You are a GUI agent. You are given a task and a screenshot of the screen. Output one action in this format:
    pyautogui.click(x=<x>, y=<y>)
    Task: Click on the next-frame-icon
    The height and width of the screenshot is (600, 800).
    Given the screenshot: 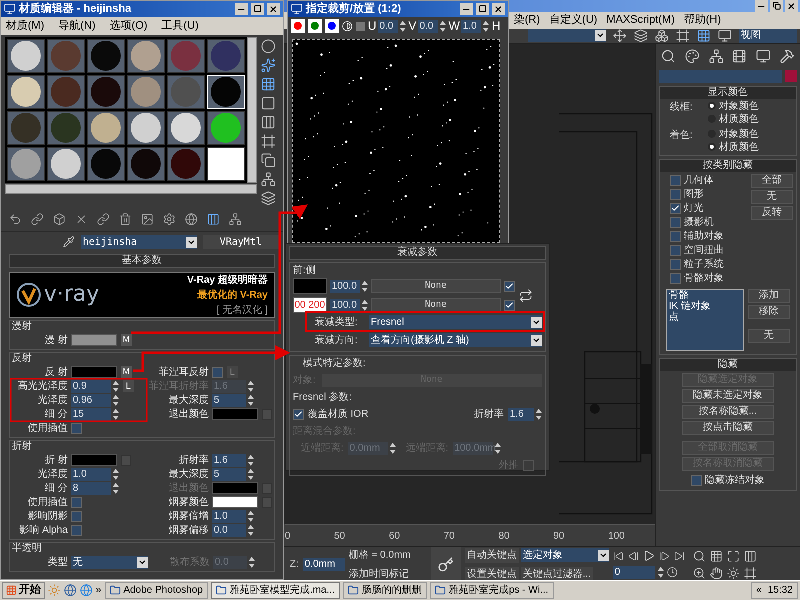 What is the action you would take?
    pyautogui.click(x=664, y=556)
    